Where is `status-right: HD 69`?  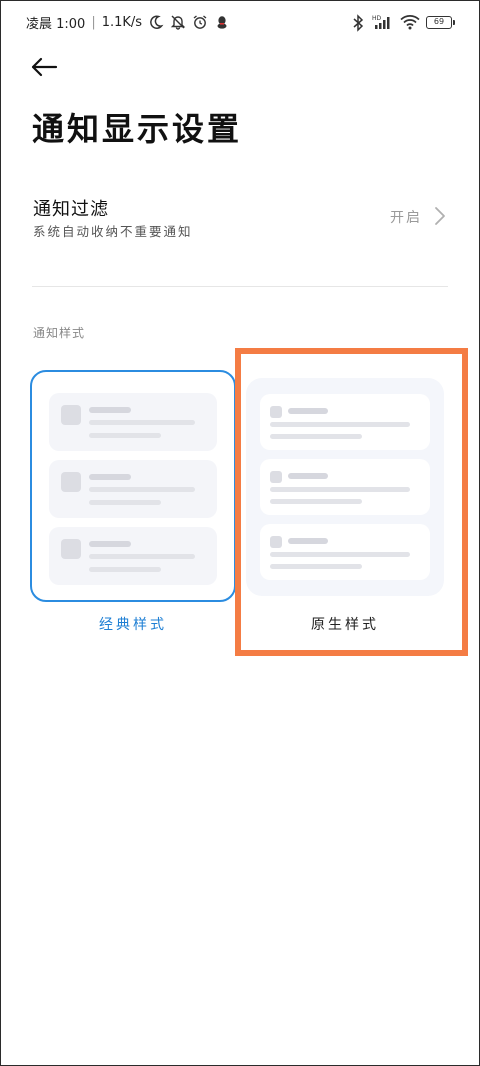
status-right: HD 69 is located at coordinates (402, 22).